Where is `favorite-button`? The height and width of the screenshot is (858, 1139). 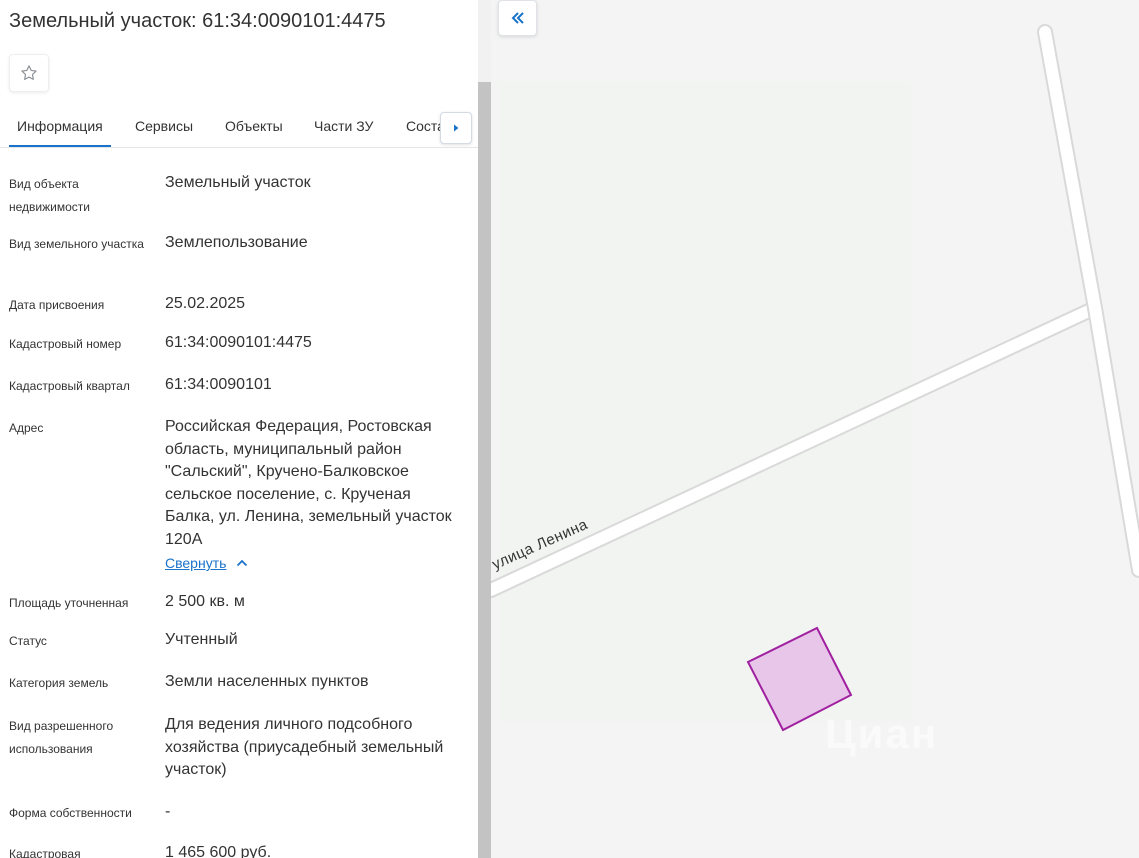
favorite-button is located at coordinates (29, 73).